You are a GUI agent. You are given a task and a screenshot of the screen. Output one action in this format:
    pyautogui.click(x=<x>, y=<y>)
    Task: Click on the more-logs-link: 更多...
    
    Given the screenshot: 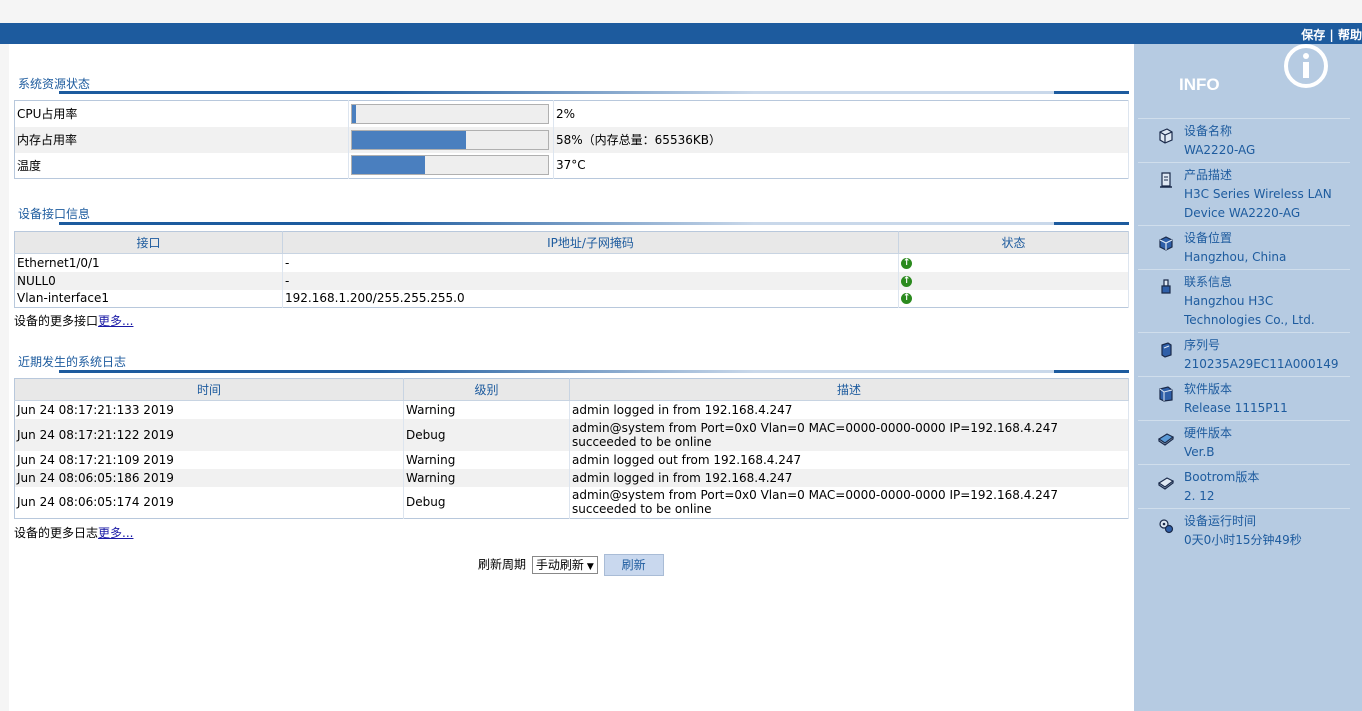 What is the action you would take?
    pyautogui.click(x=115, y=533)
    